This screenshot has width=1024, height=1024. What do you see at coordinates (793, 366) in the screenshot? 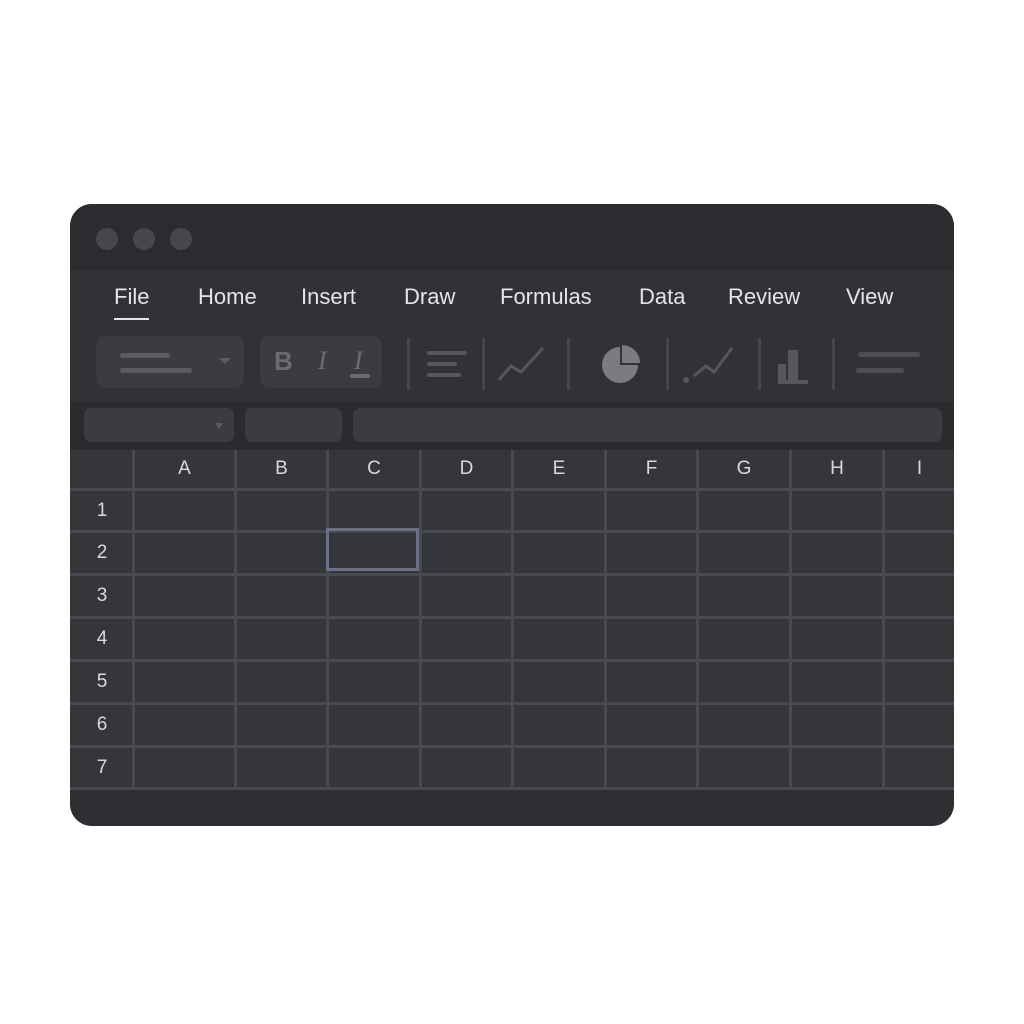
I see `bar-chart-icon` at bounding box center [793, 366].